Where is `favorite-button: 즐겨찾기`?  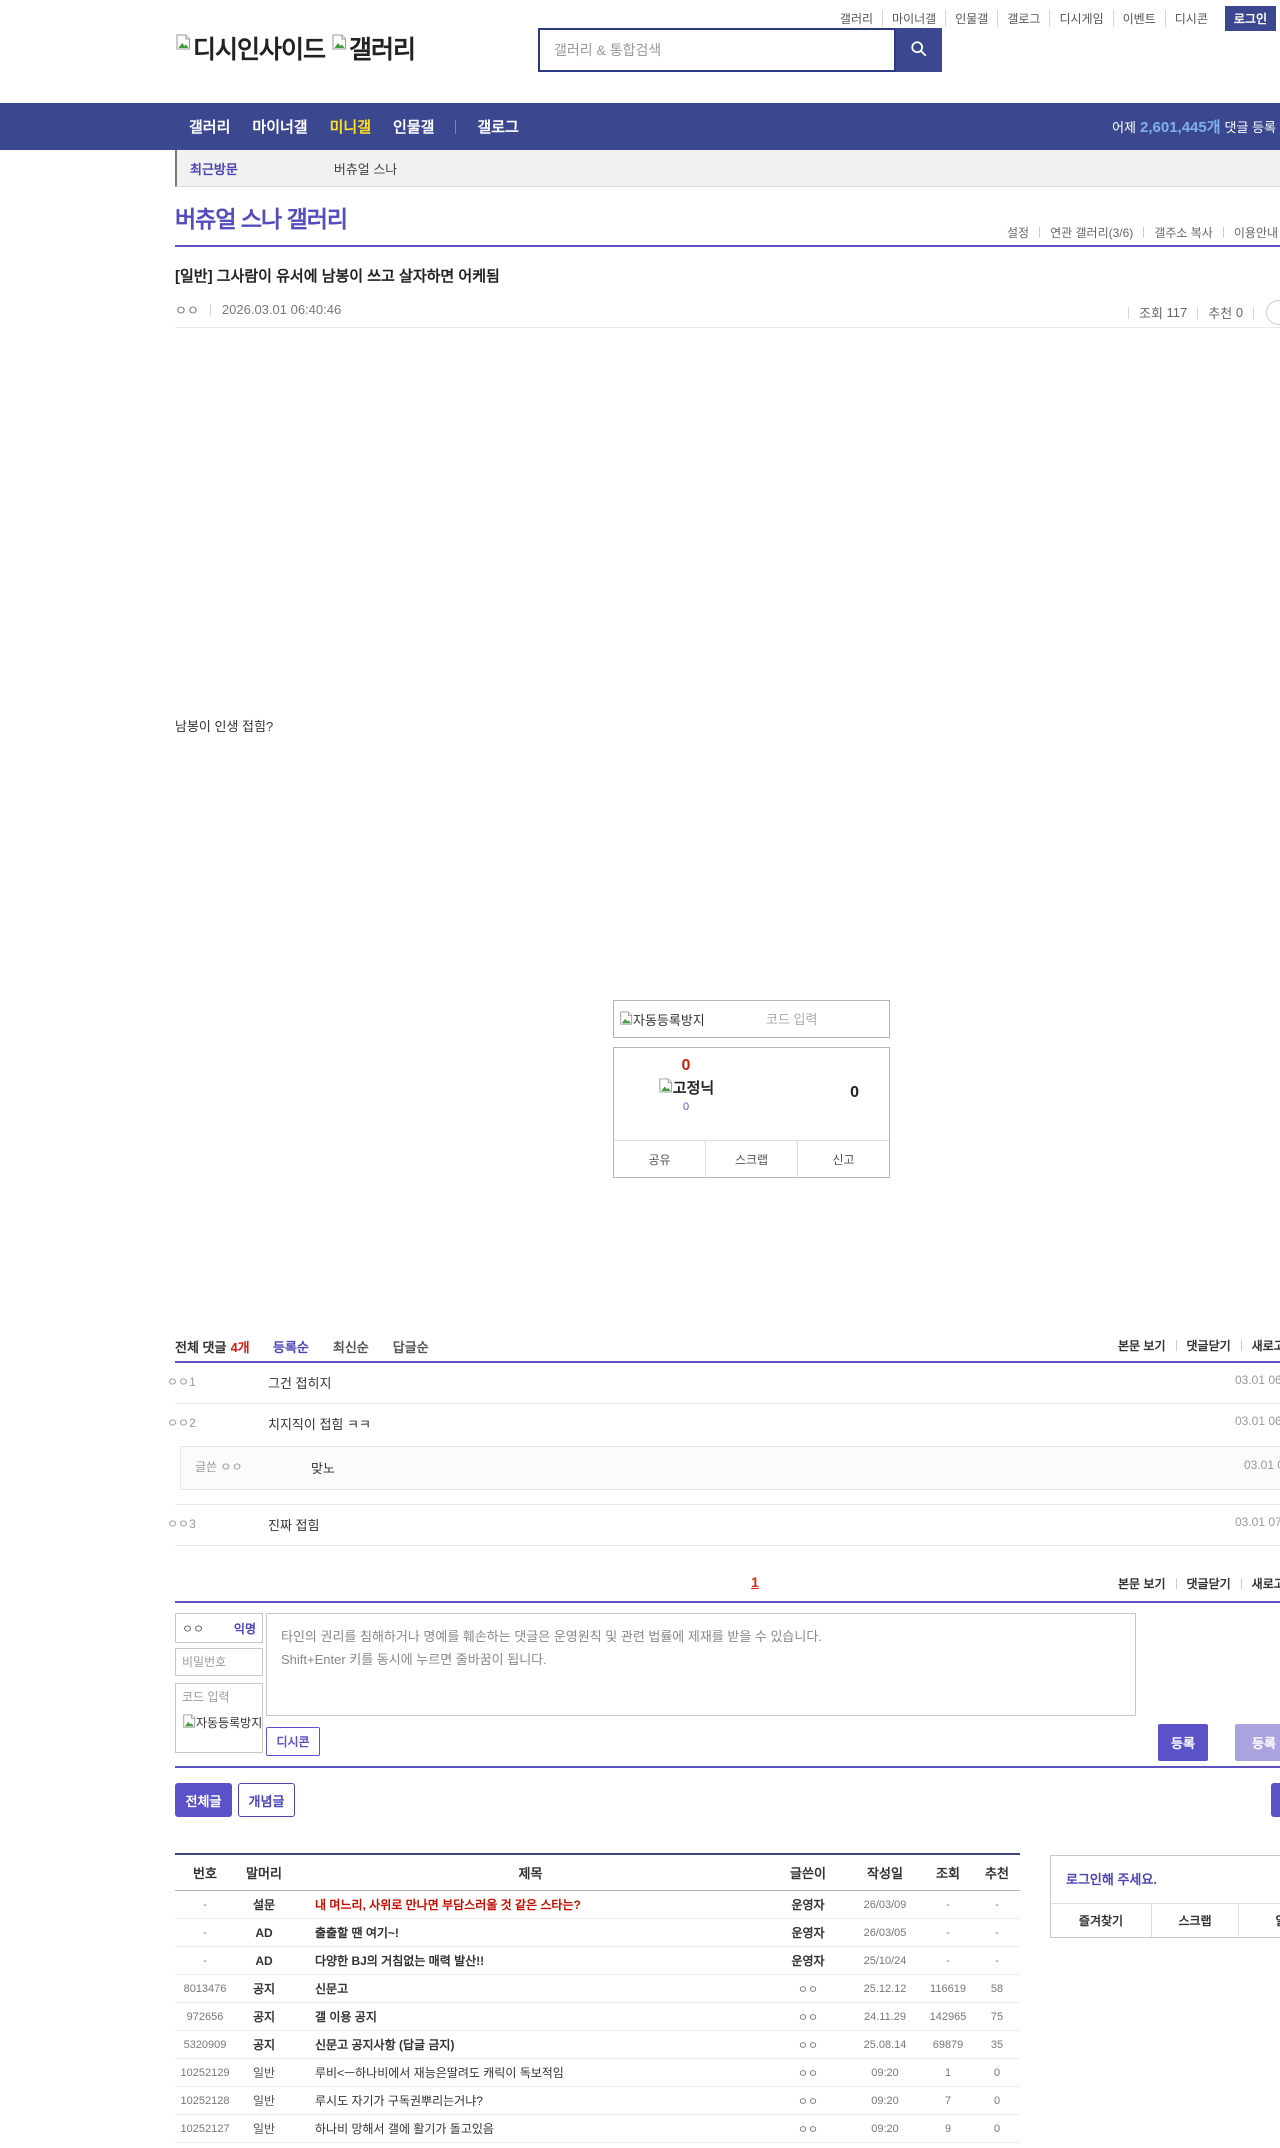 favorite-button: 즐겨찾기 is located at coordinates (1101, 1920).